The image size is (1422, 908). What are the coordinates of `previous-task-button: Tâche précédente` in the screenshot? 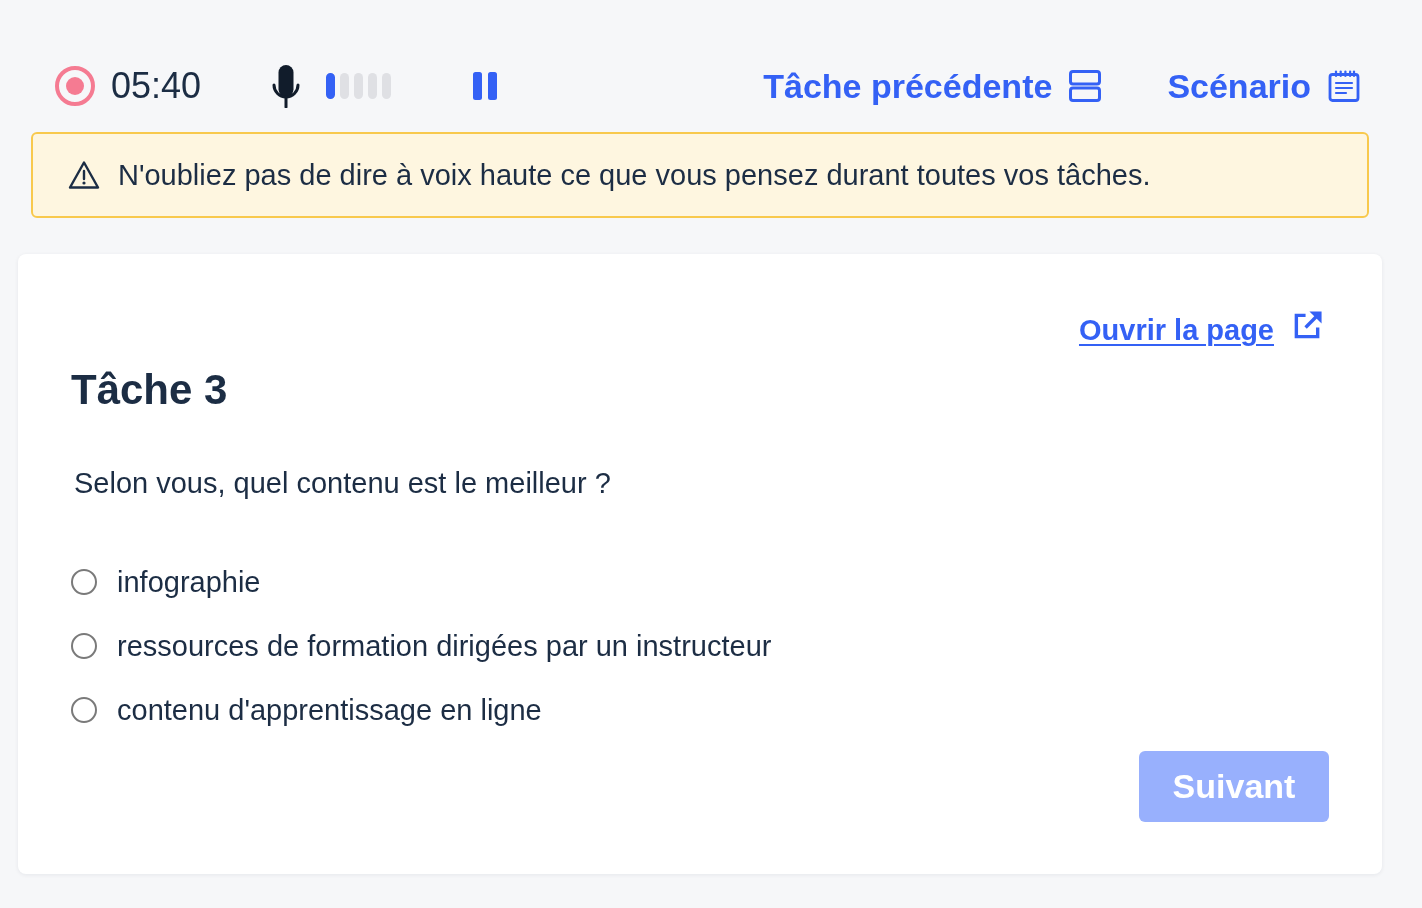 It's located at (932, 86).